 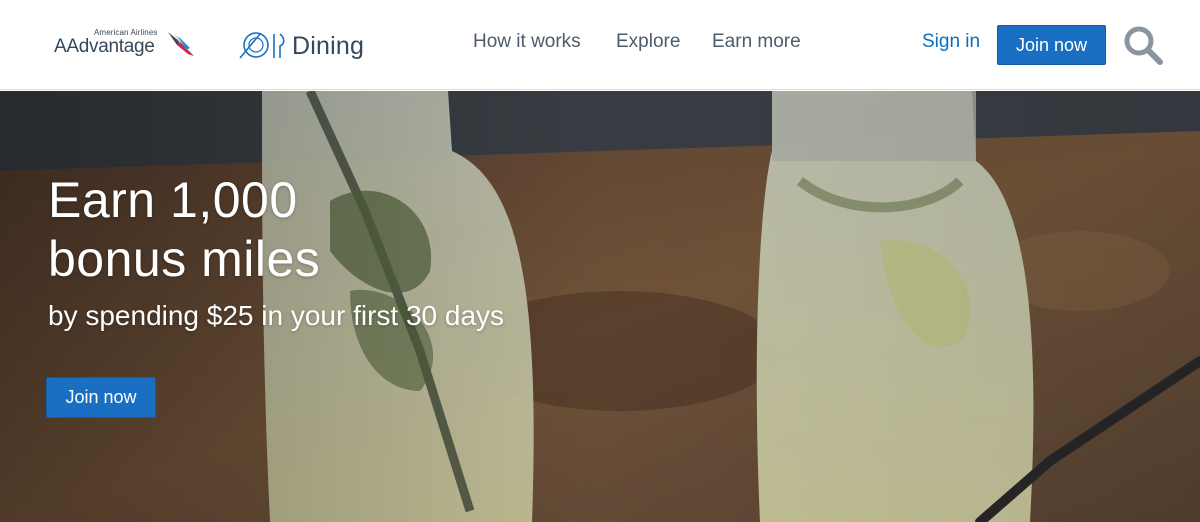 I want to click on hero-headline: Earn 1,000 bonus miles, so click(x=308, y=230).